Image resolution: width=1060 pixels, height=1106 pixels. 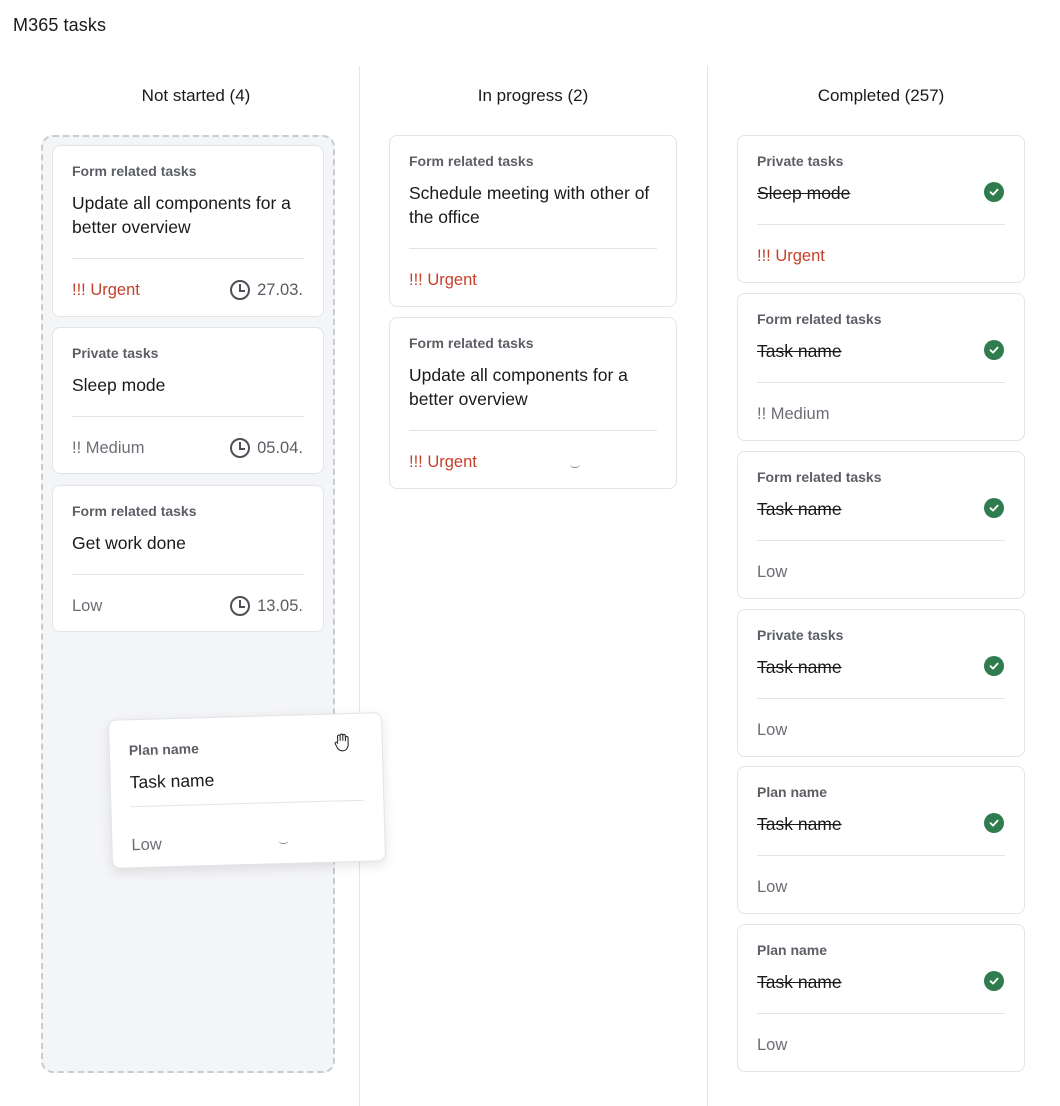 I want to click on card-due-date: 13.05., so click(x=266, y=606).